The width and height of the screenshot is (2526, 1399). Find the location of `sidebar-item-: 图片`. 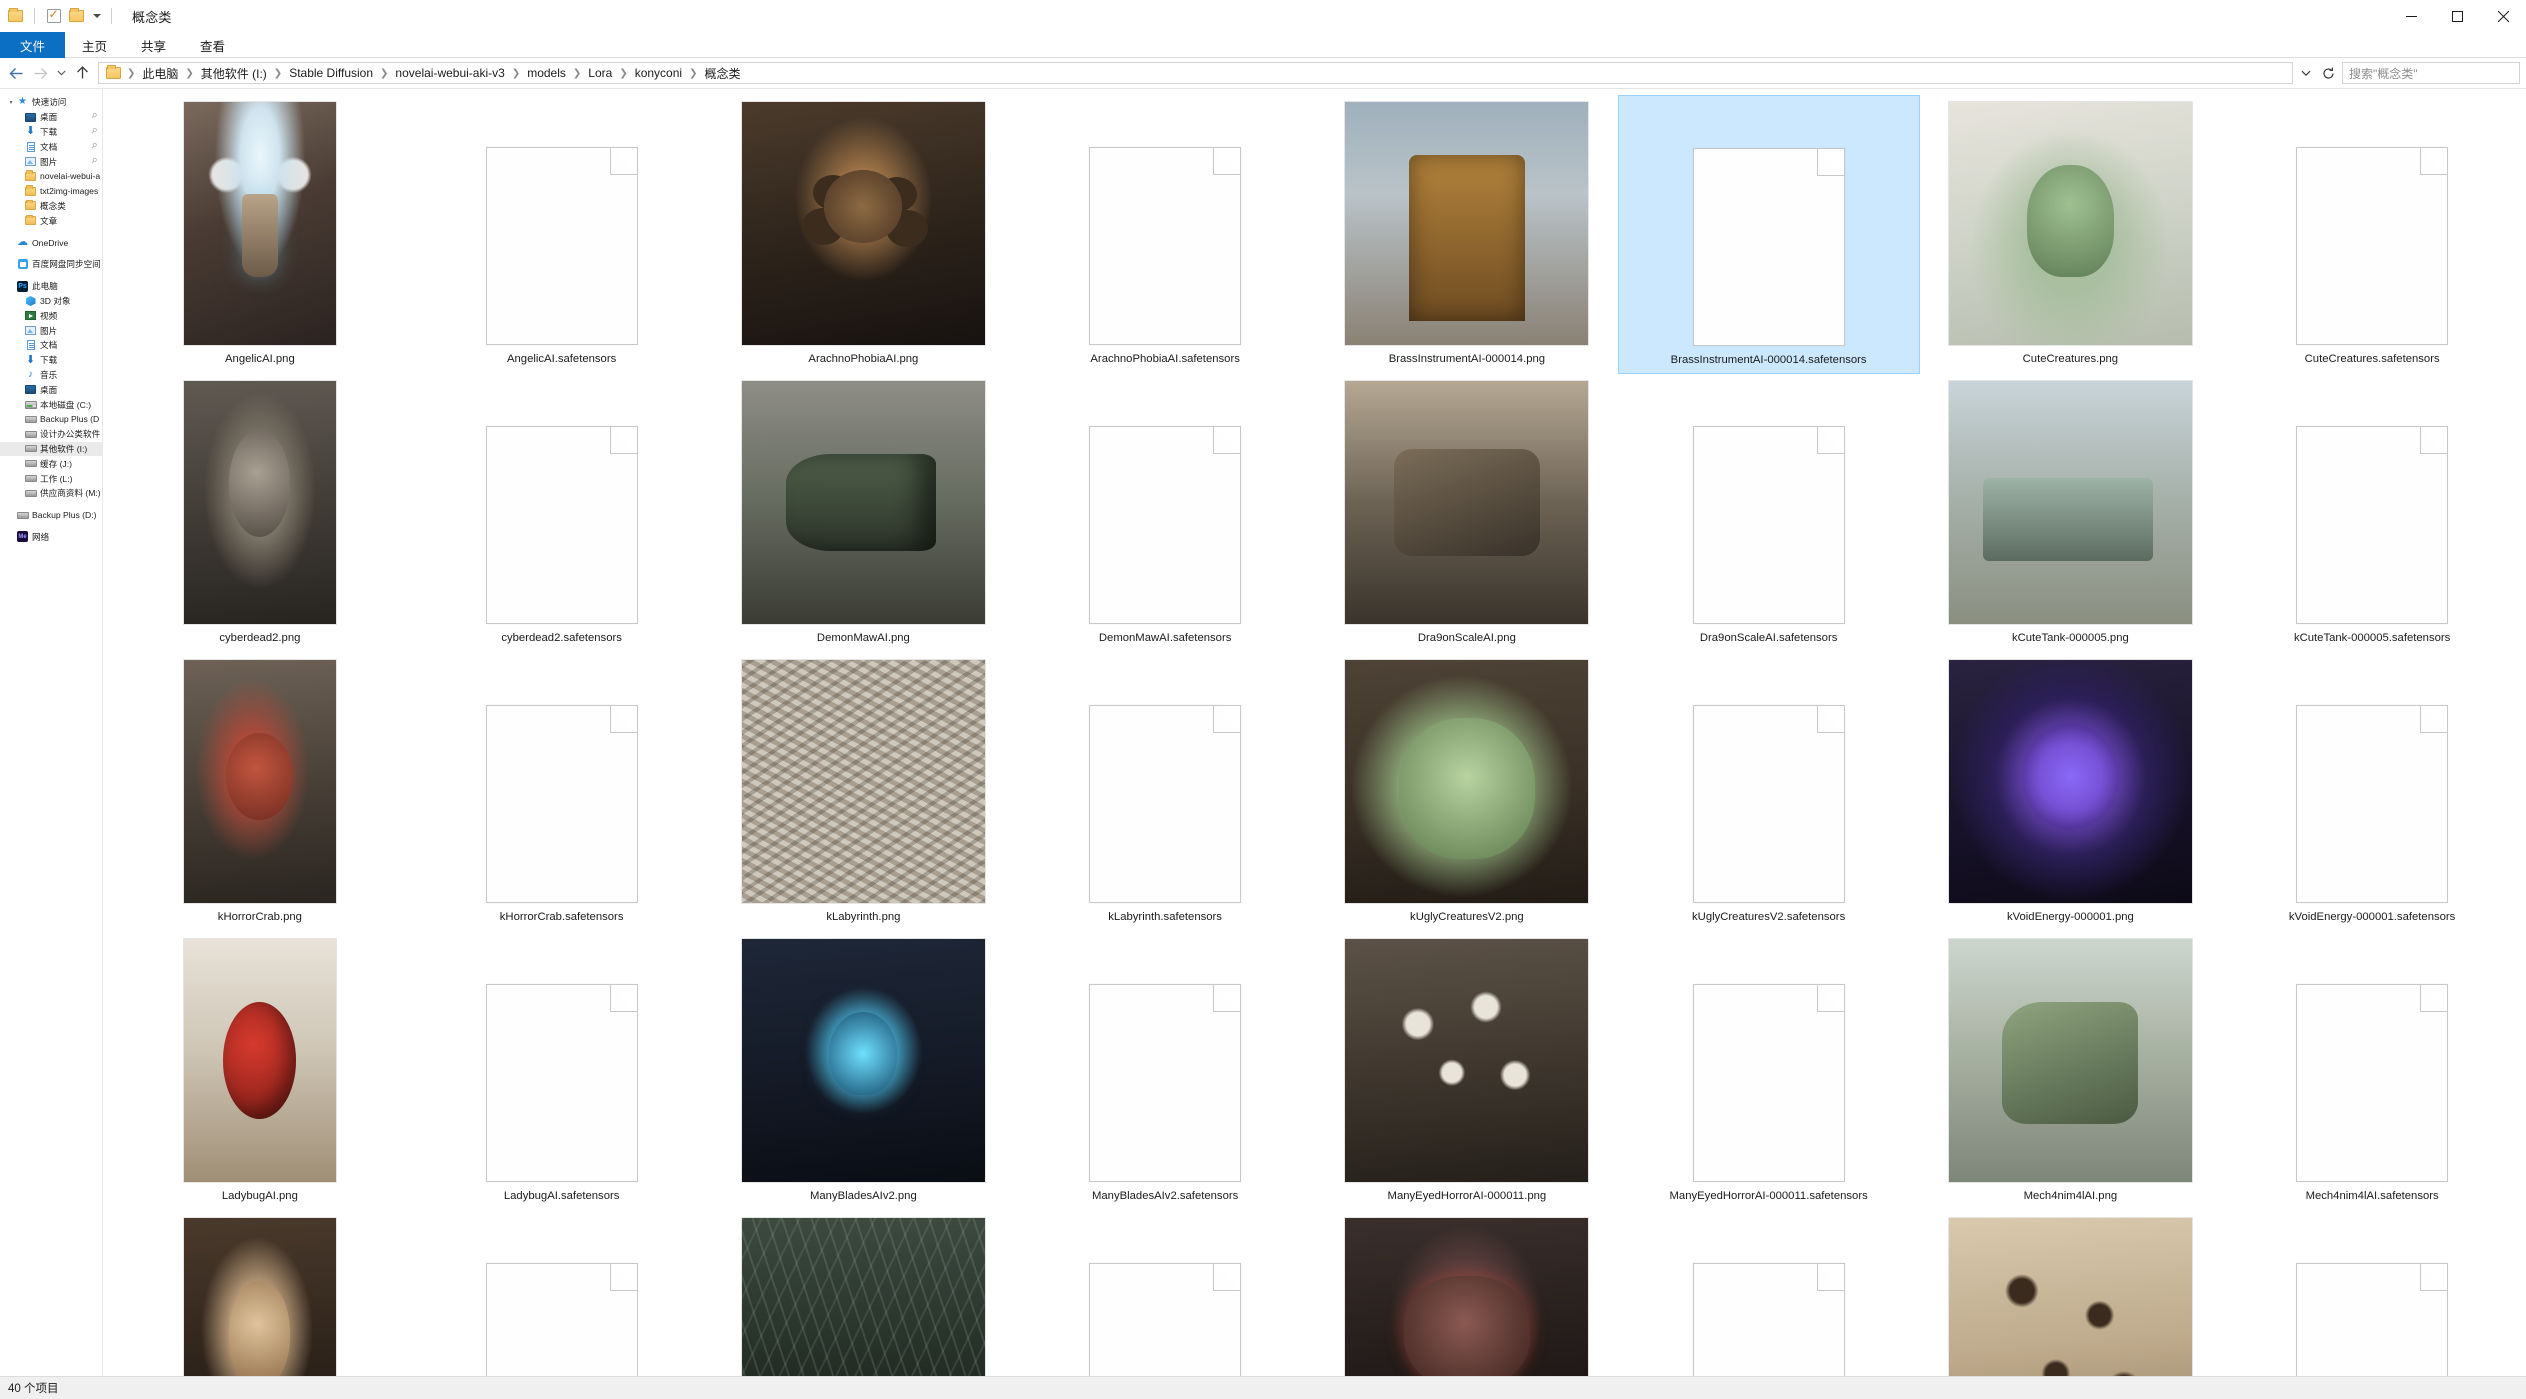

sidebar-item-: 图片 is located at coordinates (51, 330).